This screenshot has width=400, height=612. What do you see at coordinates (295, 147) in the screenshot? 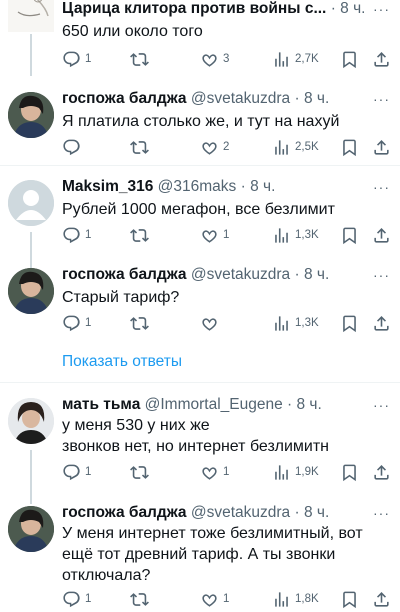
I see `views-button: 2,5K` at bounding box center [295, 147].